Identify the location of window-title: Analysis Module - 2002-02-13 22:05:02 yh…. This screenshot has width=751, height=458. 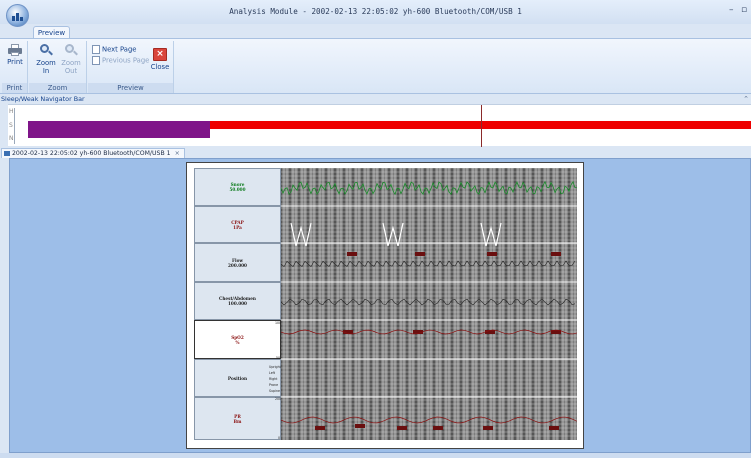
(375, 11).